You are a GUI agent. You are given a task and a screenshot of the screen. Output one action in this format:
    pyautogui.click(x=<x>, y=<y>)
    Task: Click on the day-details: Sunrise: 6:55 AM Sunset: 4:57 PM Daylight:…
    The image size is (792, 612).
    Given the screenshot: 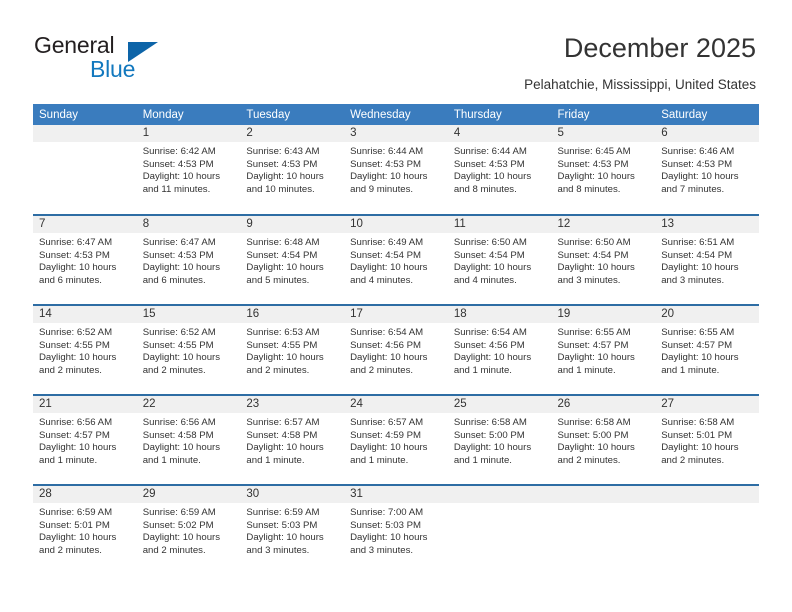 What is the action you would take?
    pyautogui.click(x=707, y=350)
    